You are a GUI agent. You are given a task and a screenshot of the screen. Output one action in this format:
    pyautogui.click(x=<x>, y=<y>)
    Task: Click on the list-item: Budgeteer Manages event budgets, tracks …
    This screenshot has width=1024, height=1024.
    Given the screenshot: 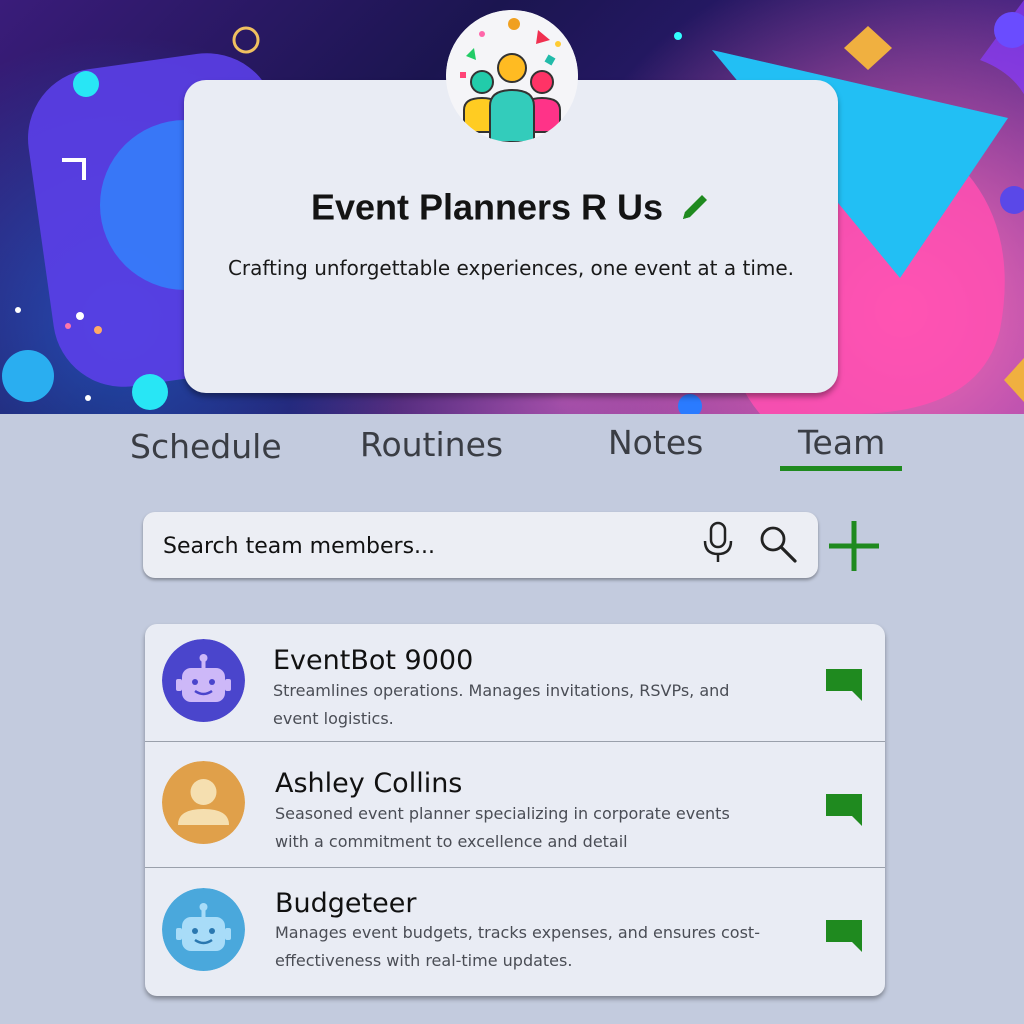 What is the action you would take?
    pyautogui.click(x=515, y=931)
    